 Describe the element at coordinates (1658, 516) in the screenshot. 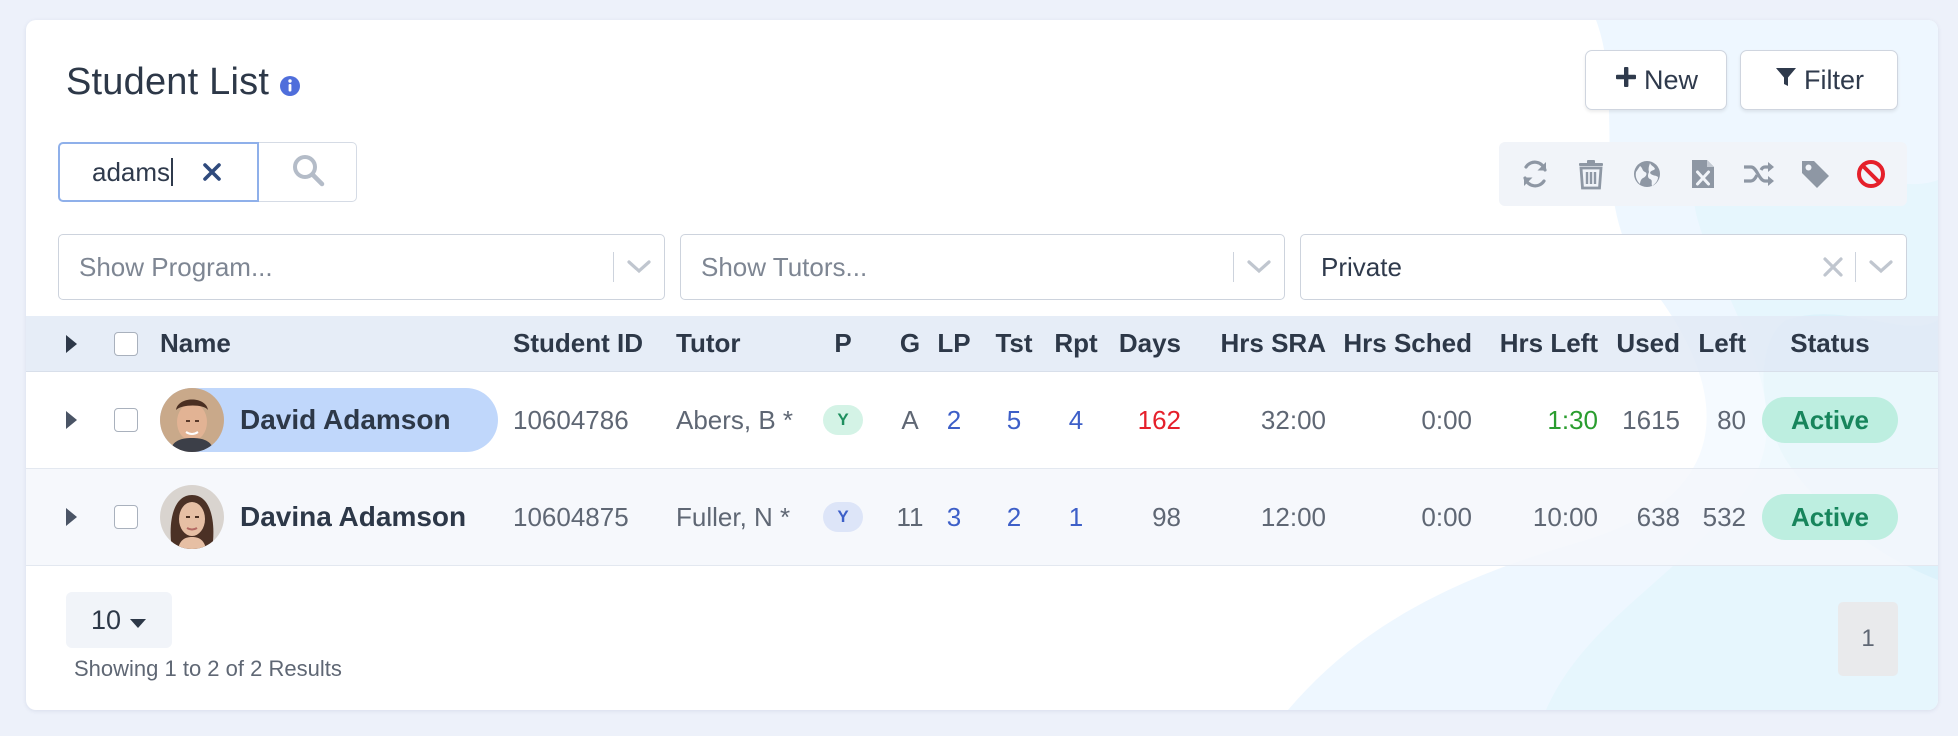

I see `used-cell: 638` at that location.